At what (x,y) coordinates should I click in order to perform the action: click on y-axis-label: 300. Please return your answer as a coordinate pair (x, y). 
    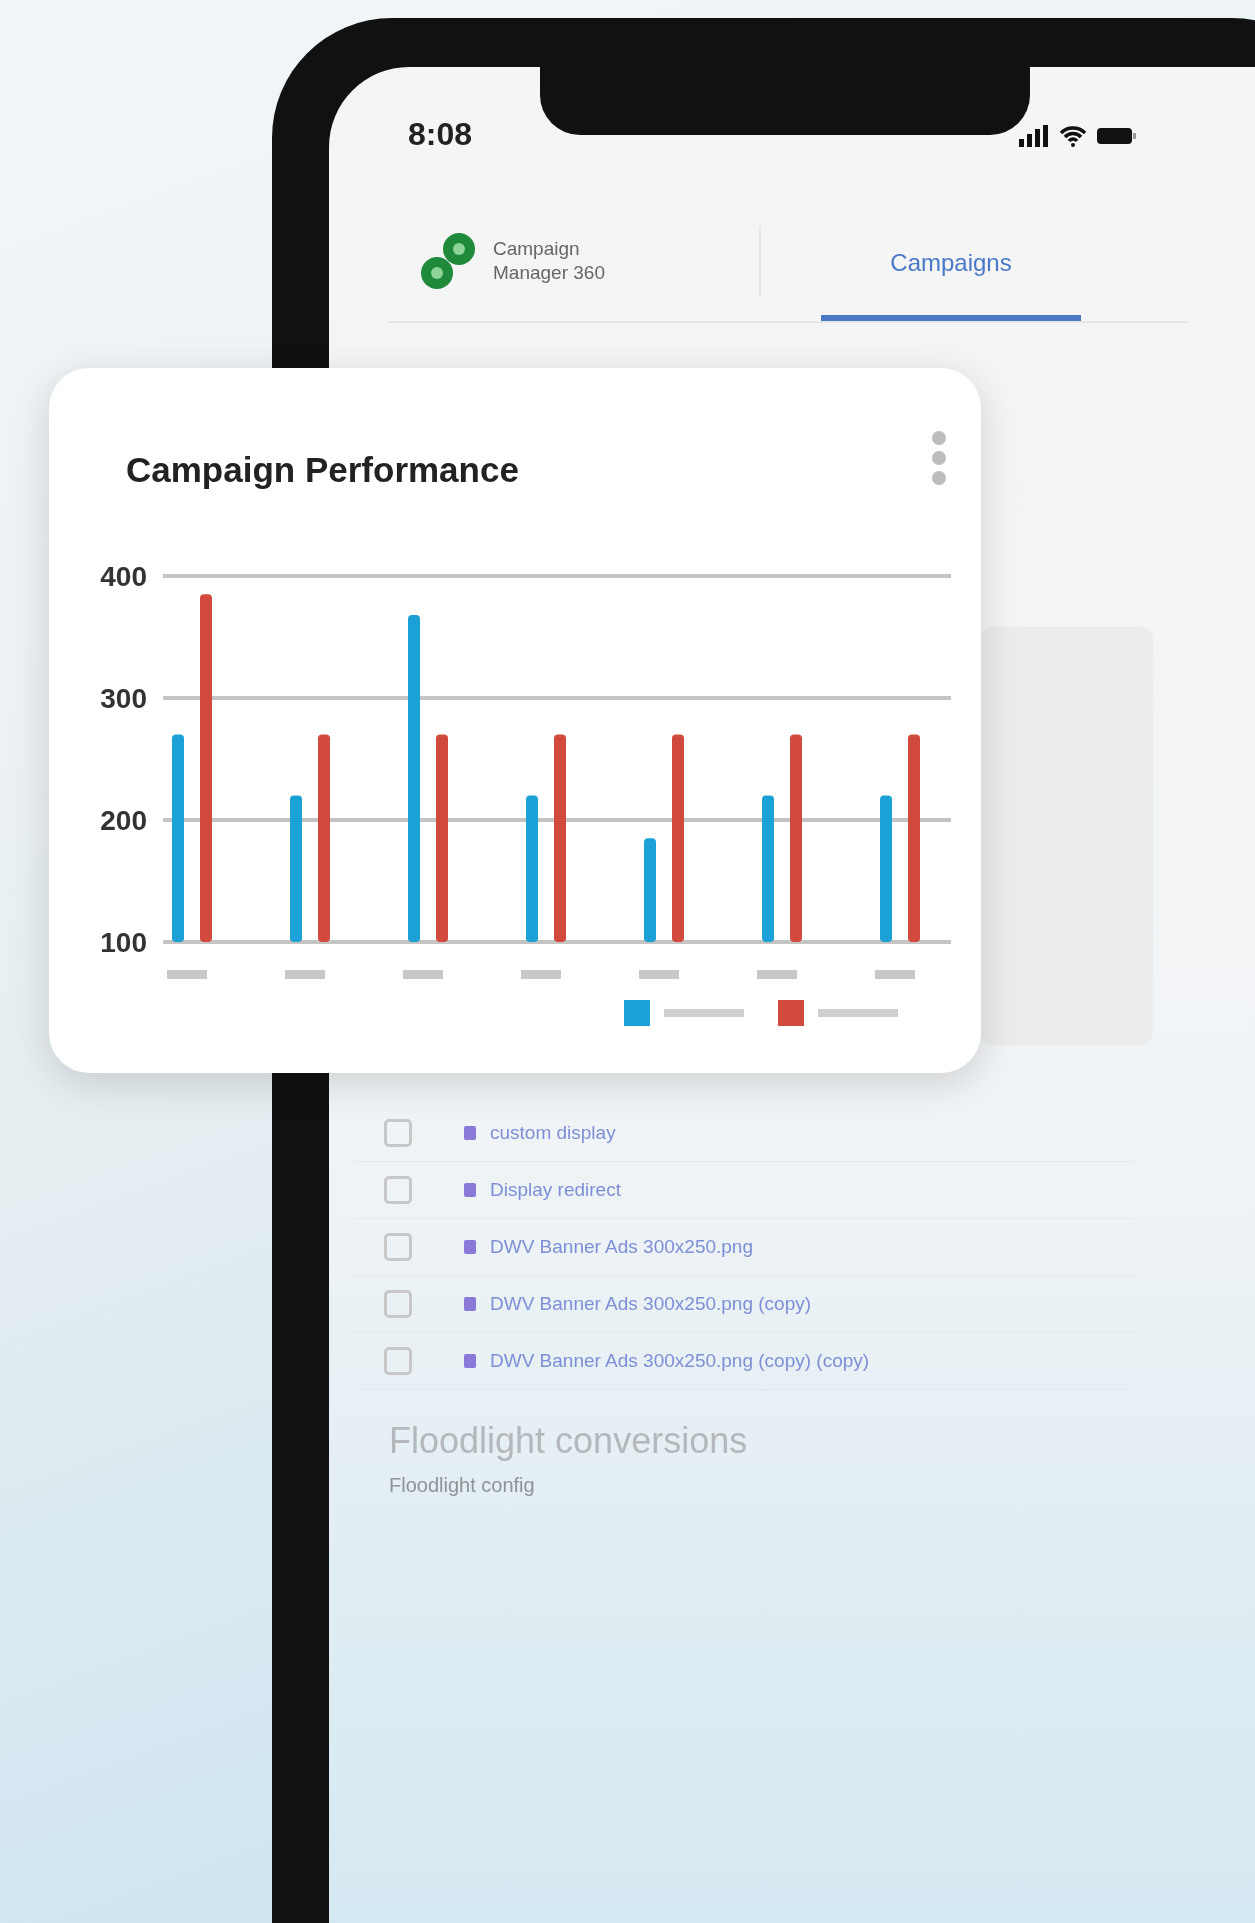
    Looking at the image, I should click on (123, 698).